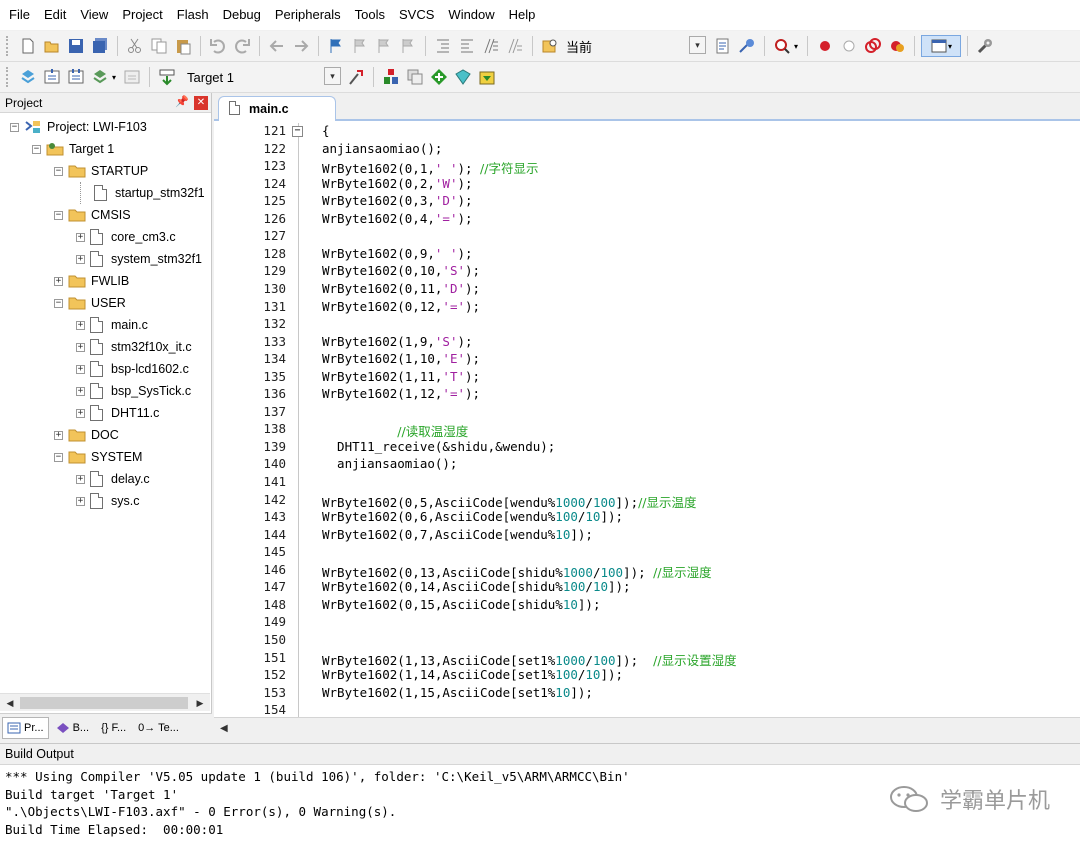  Describe the element at coordinates (408, 46) in the screenshot. I see `bookmark-clear-icon` at that location.